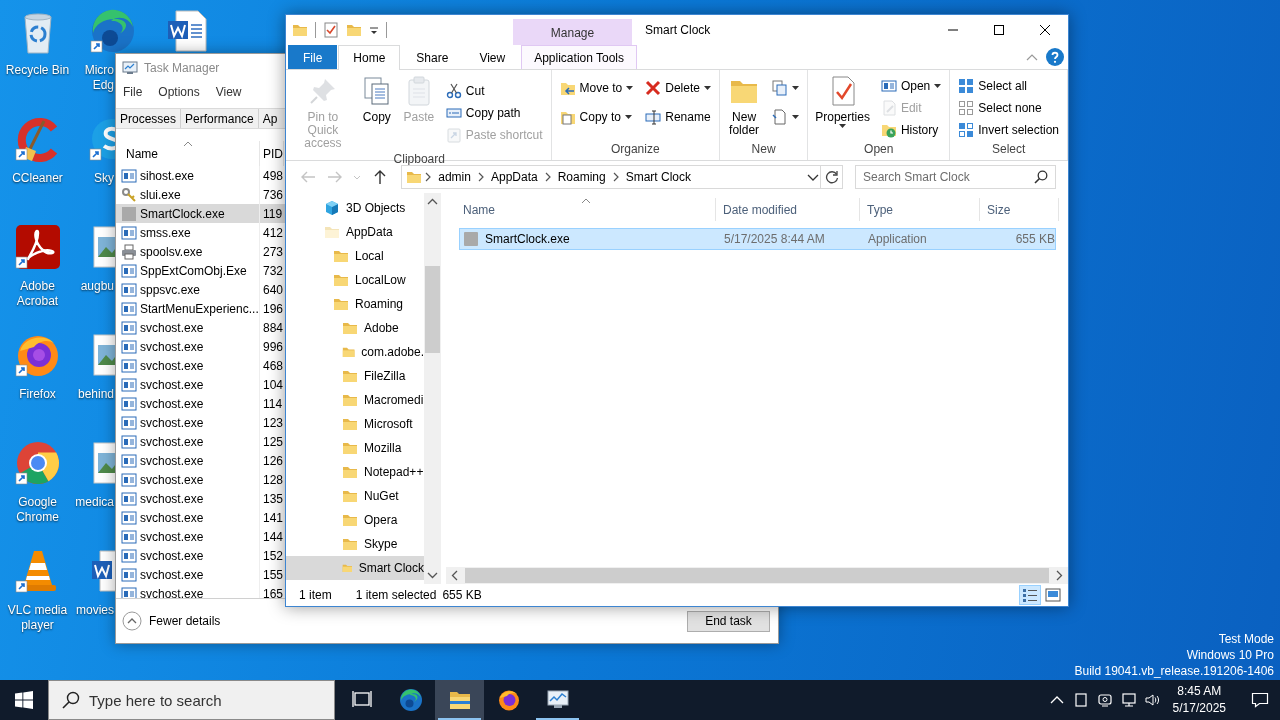 The width and height of the screenshot is (1280, 720). I want to click on process-id: 165, so click(273, 592).